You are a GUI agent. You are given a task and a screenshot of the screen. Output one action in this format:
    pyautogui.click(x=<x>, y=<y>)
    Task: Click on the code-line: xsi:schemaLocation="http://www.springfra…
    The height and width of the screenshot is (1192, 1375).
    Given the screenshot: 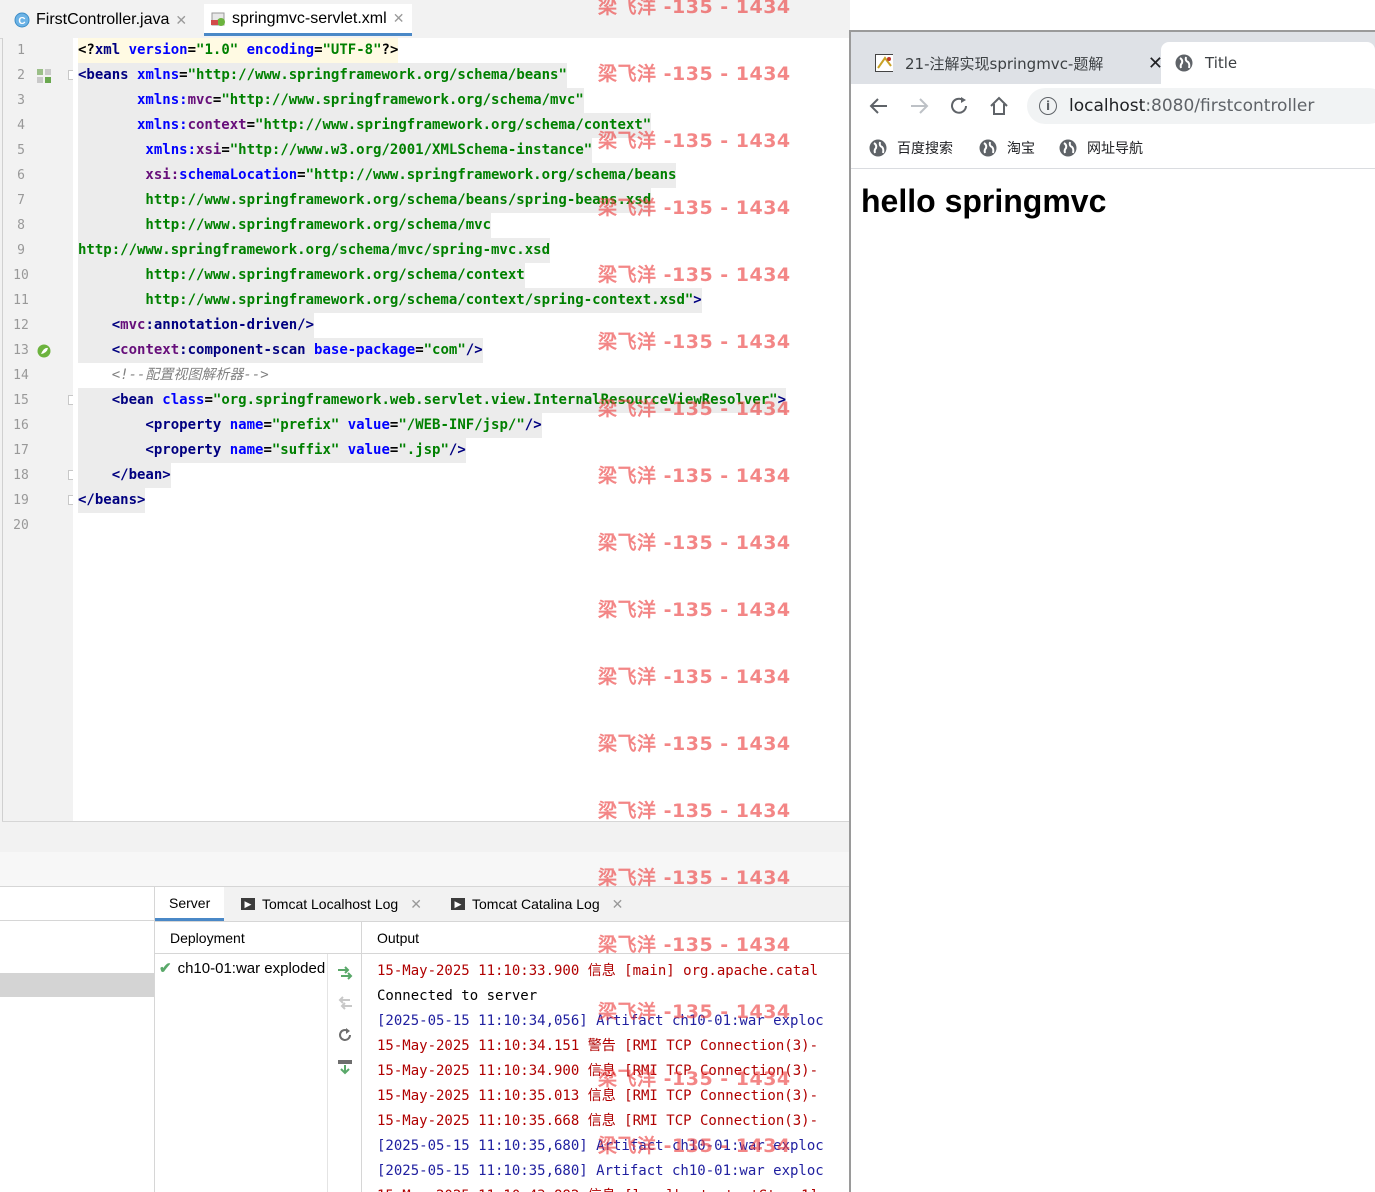 What is the action you would take?
    pyautogui.click(x=377, y=175)
    